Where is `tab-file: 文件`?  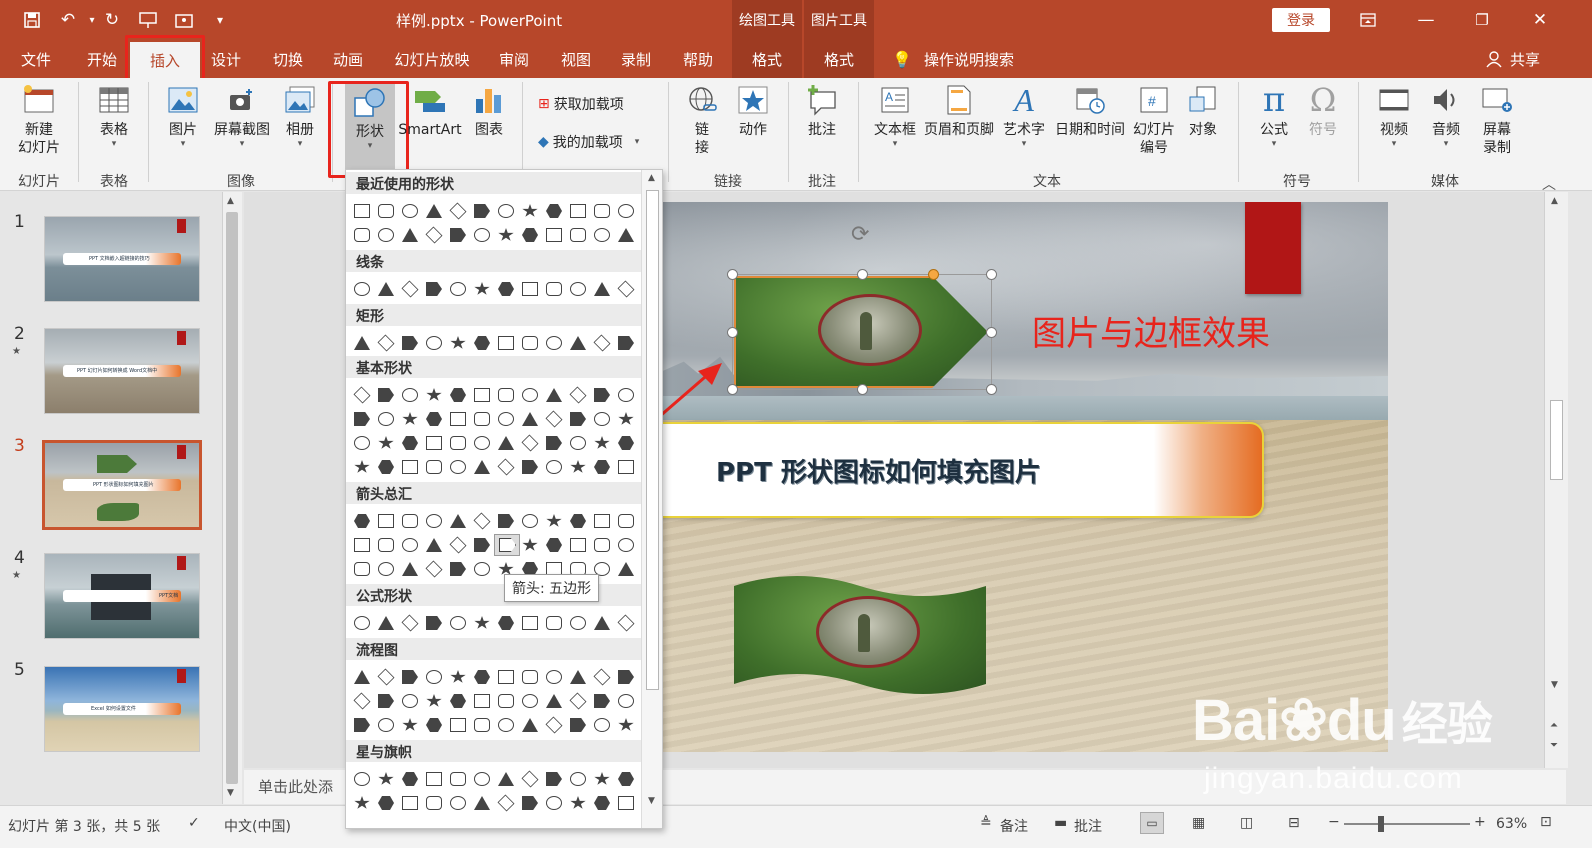
tab-file: 文件 is located at coordinates (36, 59).